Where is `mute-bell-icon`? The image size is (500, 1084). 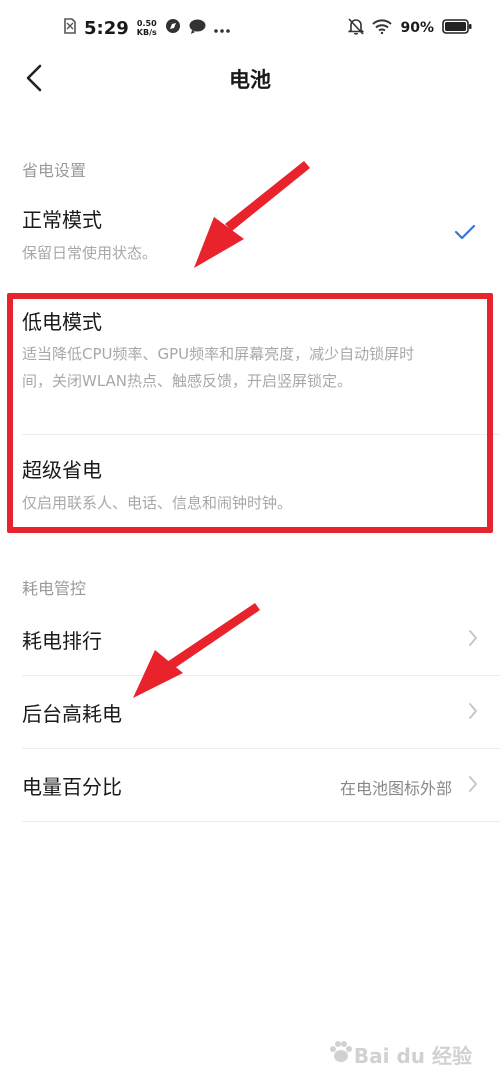 mute-bell-icon is located at coordinates (356, 28).